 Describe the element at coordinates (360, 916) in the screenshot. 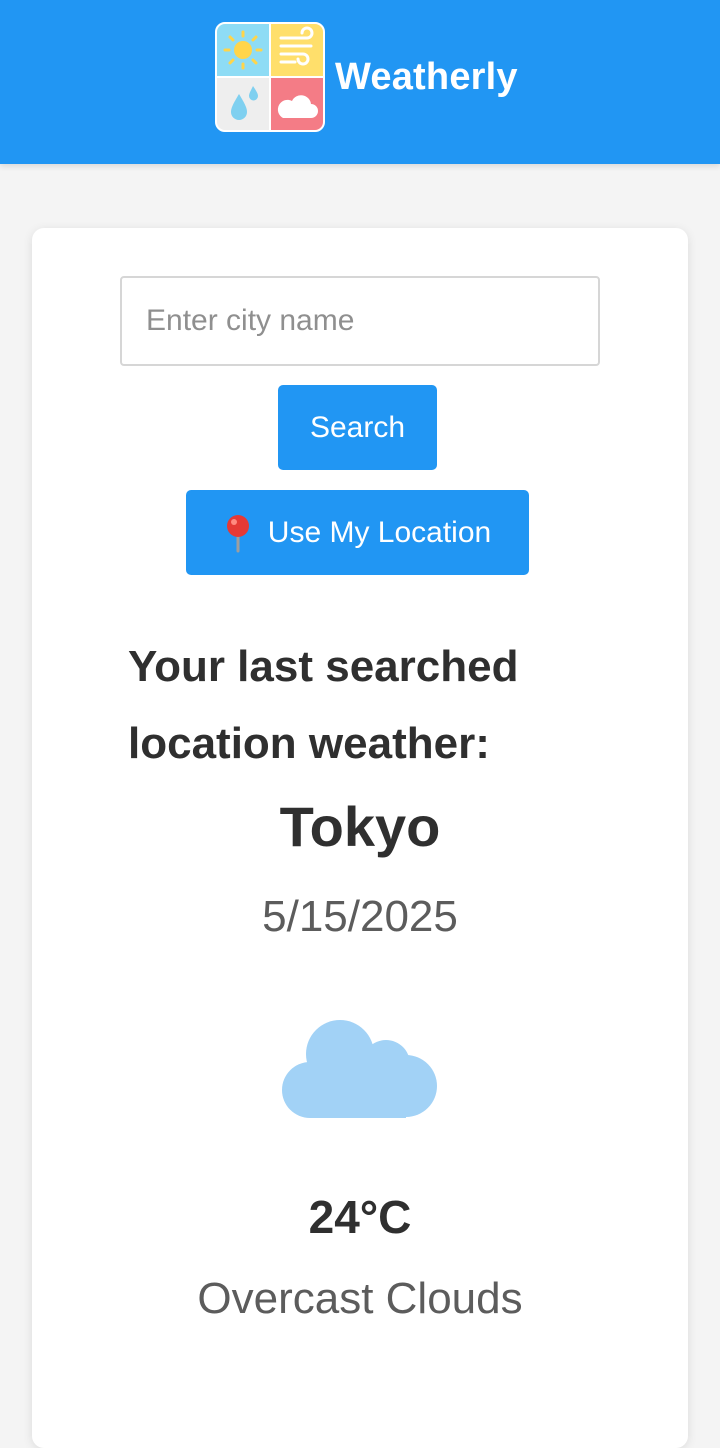

I see `weather-date: 5/15/2025` at that location.